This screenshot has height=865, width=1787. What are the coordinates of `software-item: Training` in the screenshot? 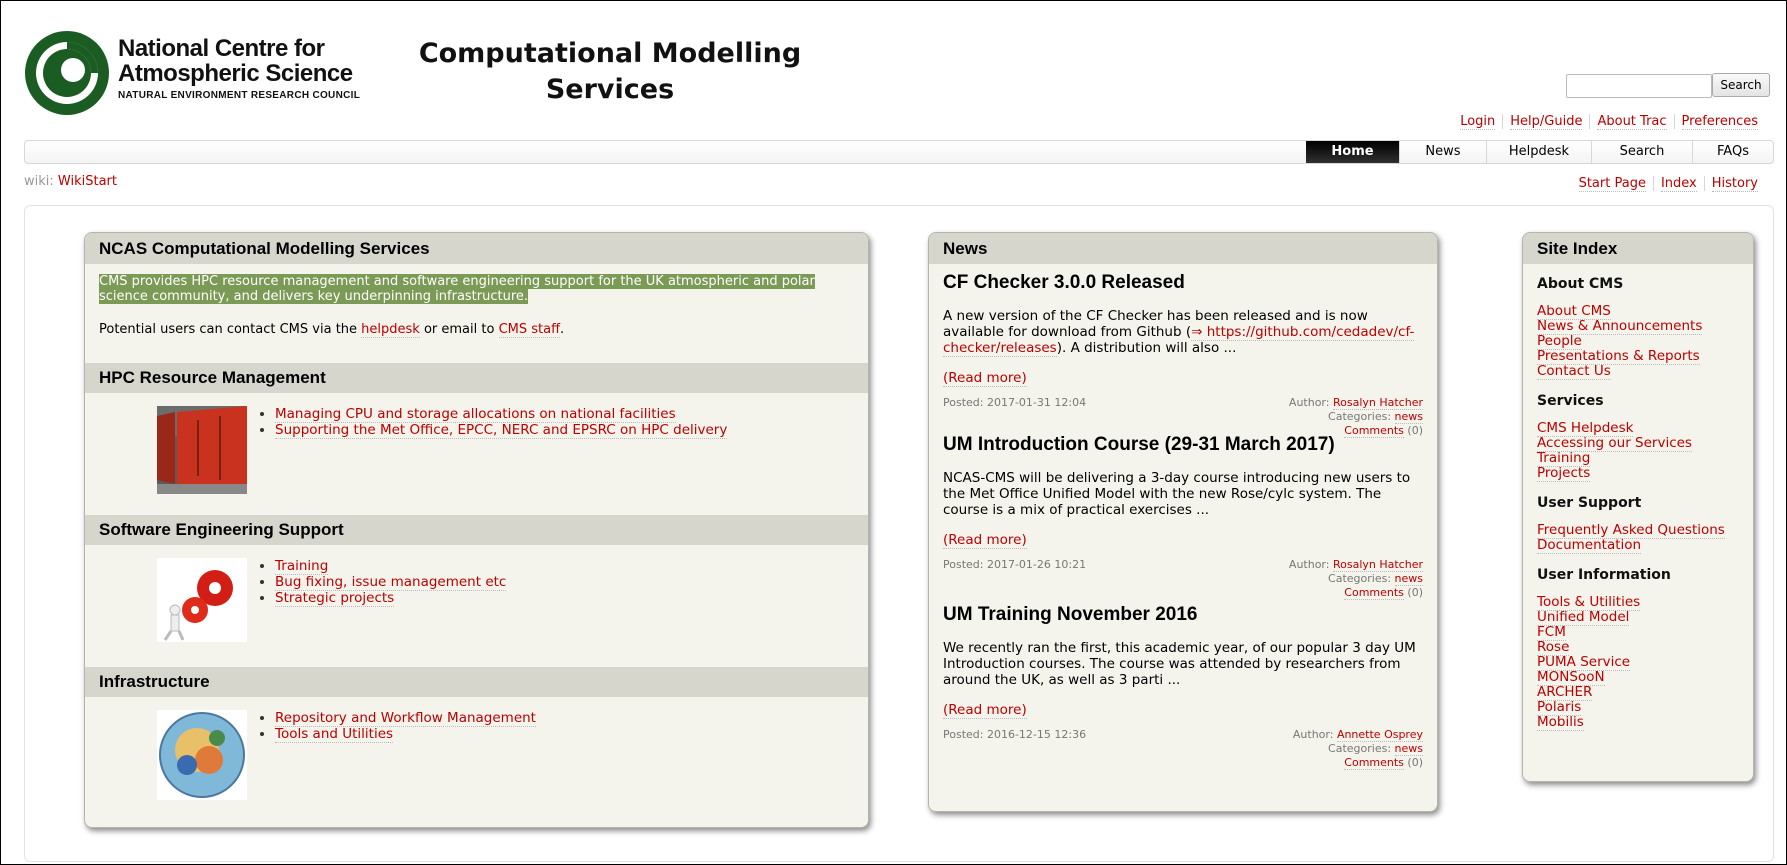 It's located at (302, 566).